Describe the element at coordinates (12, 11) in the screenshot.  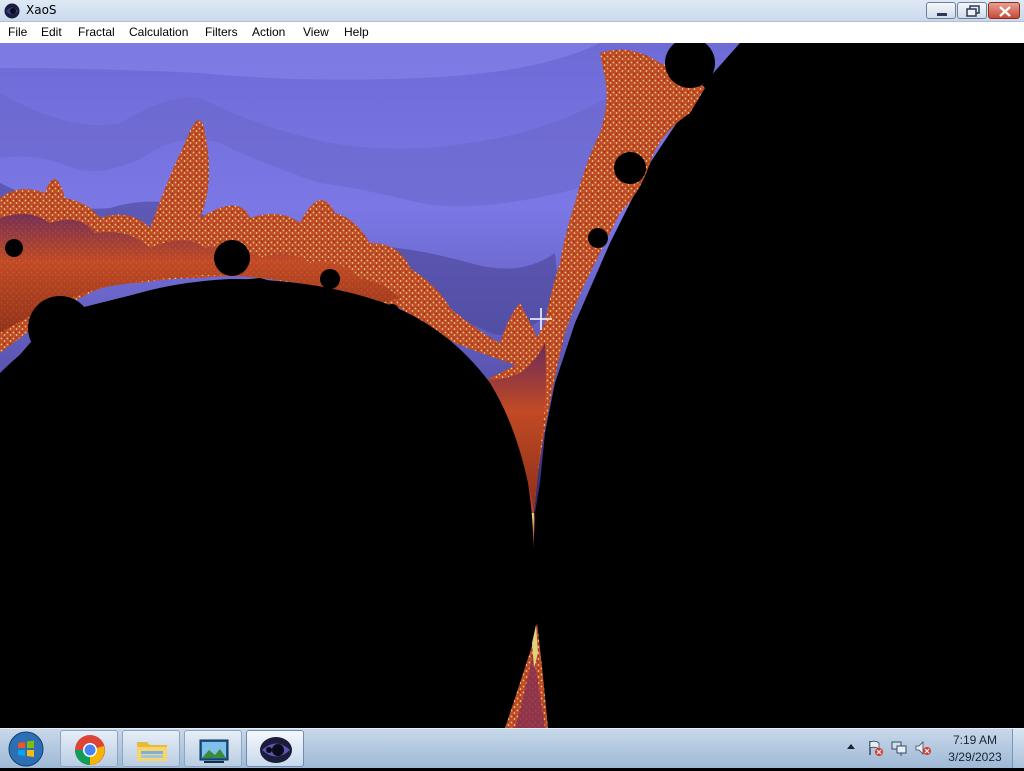
I see `xaos-app-icon` at that location.